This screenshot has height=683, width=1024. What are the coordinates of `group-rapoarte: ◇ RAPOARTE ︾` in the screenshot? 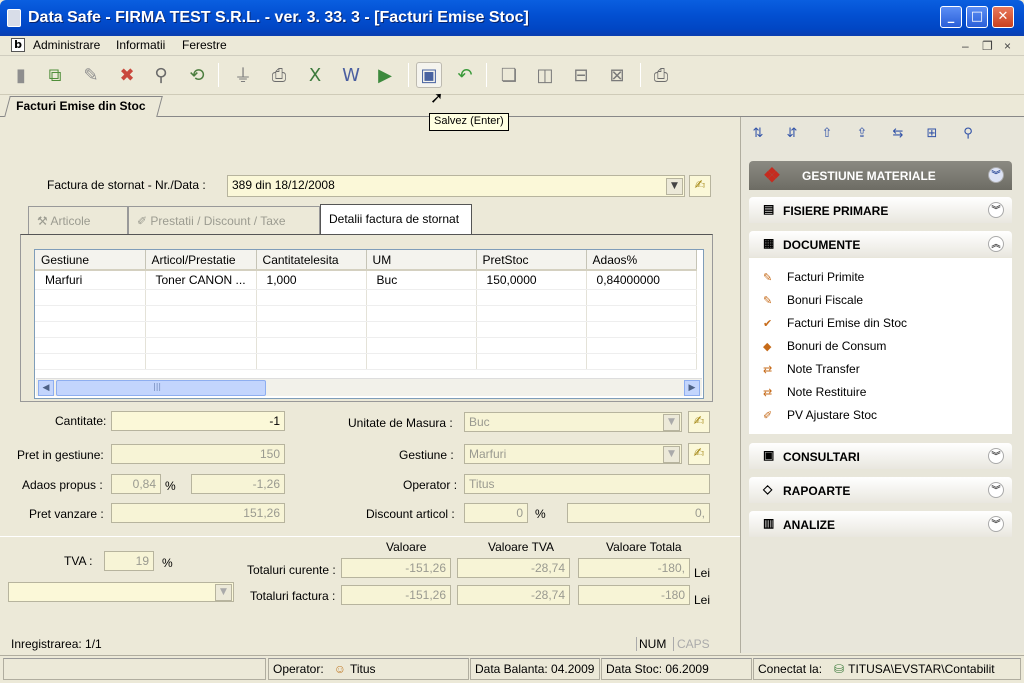 It's located at (880, 490).